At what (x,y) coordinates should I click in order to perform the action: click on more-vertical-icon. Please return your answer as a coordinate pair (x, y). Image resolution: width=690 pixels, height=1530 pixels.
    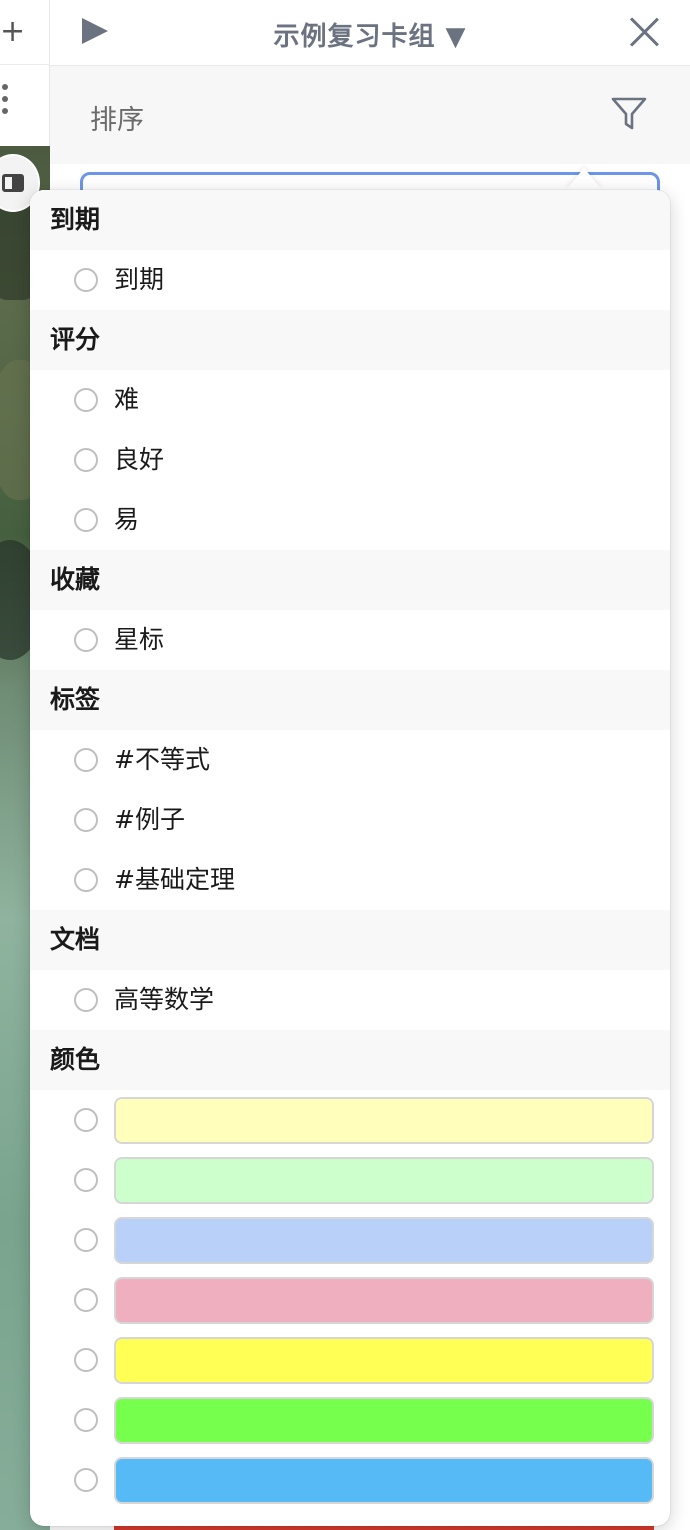
    Looking at the image, I should click on (7, 104).